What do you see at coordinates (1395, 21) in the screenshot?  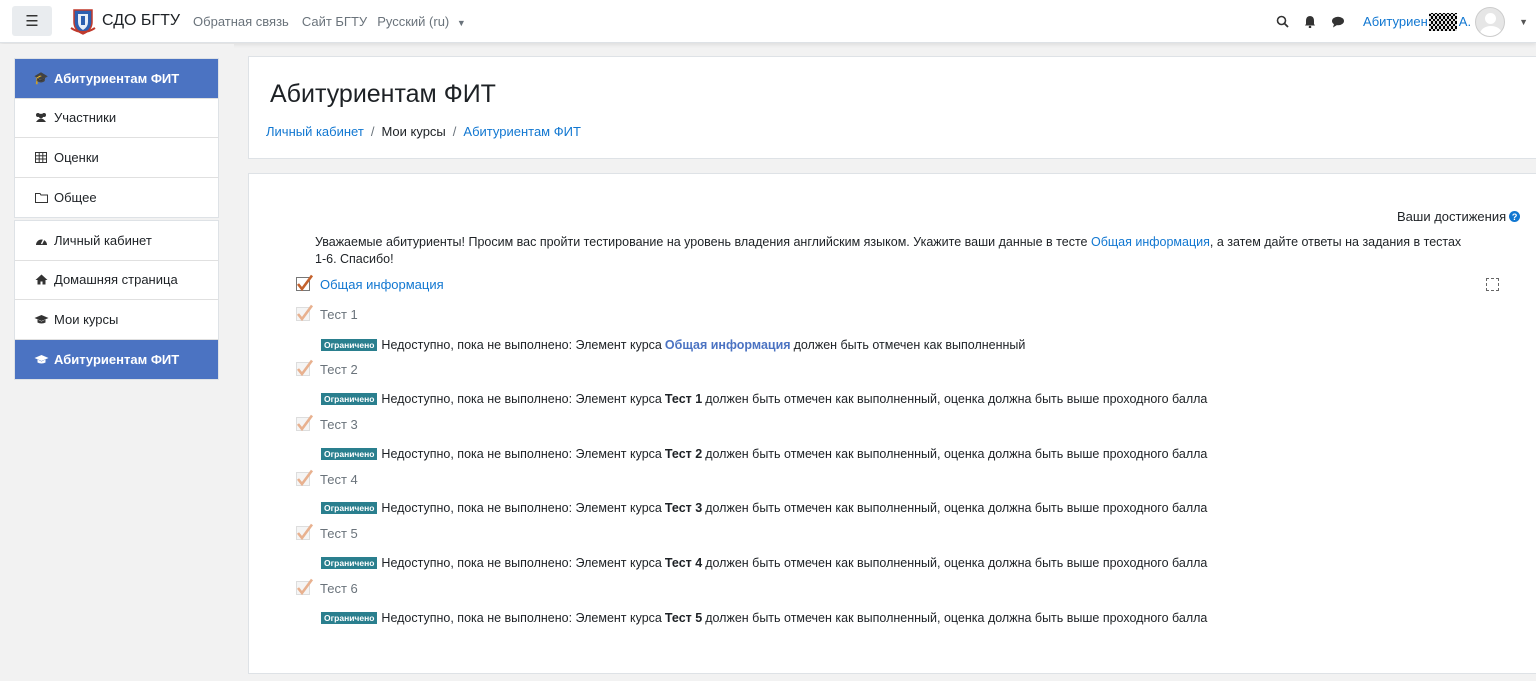 I see `user-name: Абитуриен` at bounding box center [1395, 21].